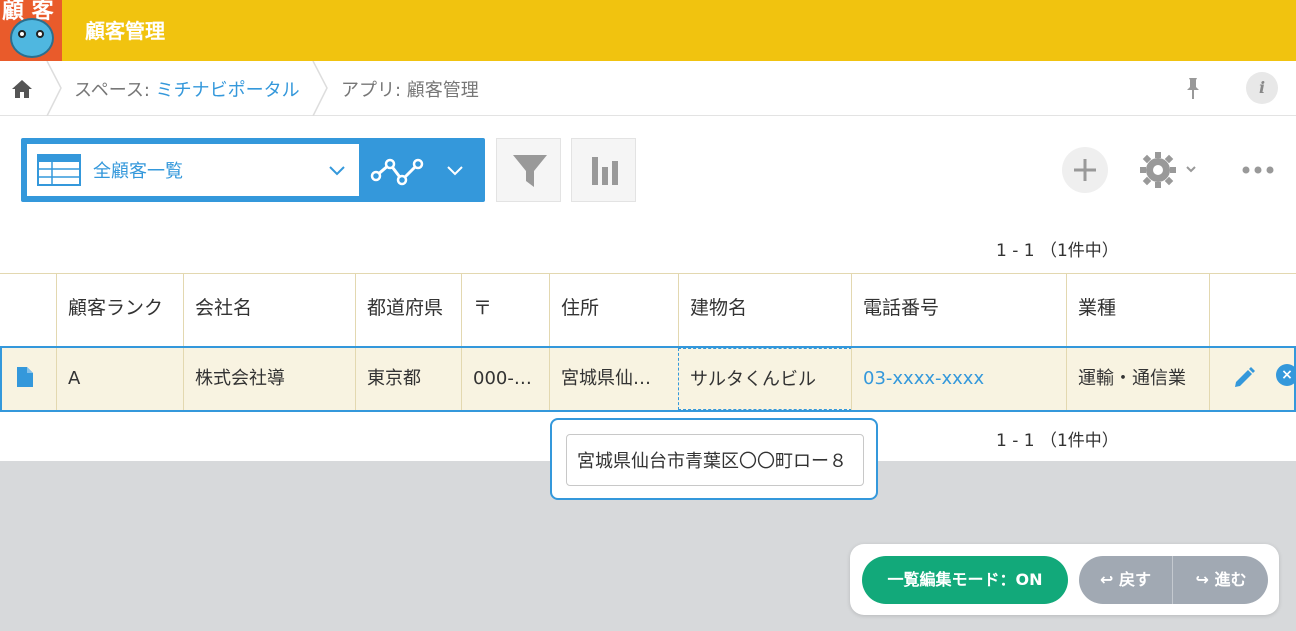  Describe the element at coordinates (923, 378) in the screenshot. I see `phone-link: 03-xxxx-xxxx` at that location.